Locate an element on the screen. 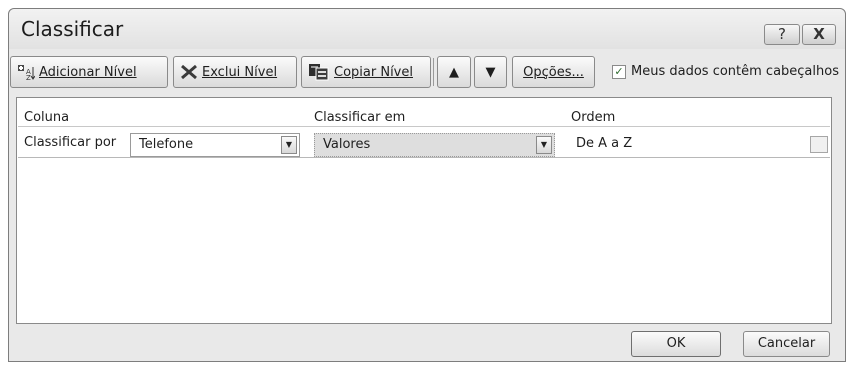 This screenshot has height=365, width=848. add-level-icon: A Z is located at coordinates (26, 72).